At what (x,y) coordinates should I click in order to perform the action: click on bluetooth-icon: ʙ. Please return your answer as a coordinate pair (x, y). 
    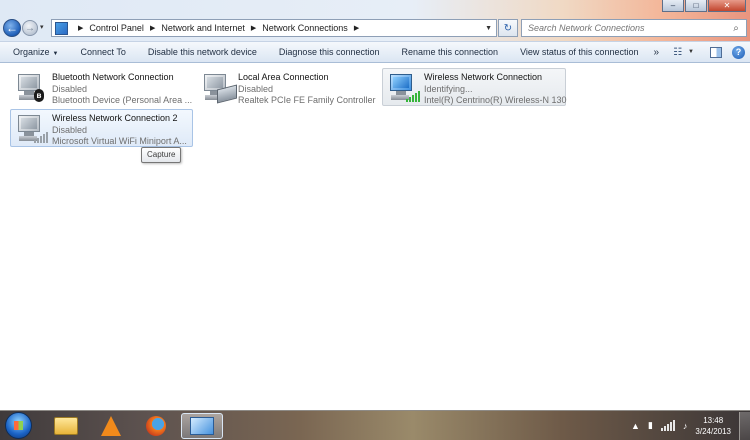
    Looking at the image, I should click on (39, 95).